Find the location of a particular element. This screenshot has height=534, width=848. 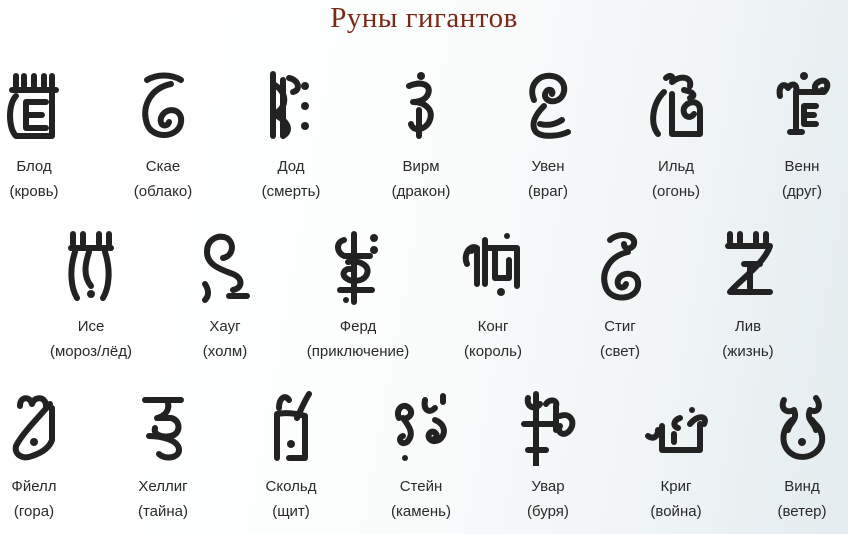

rune-name: Вирм is located at coordinates (421, 166).